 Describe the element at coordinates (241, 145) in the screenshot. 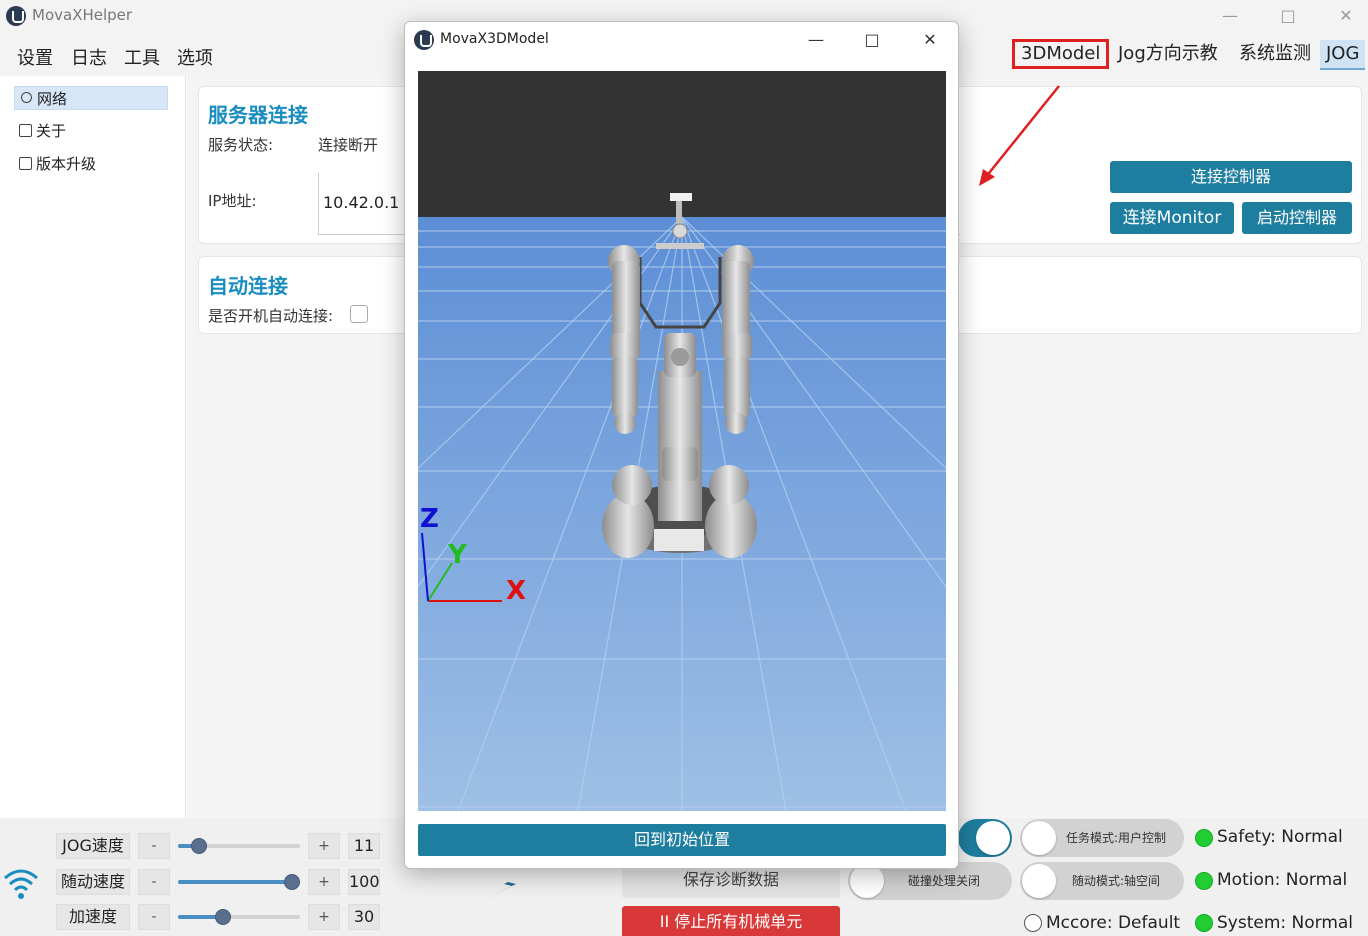

I see `service-status-label: 服务状态:` at that location.